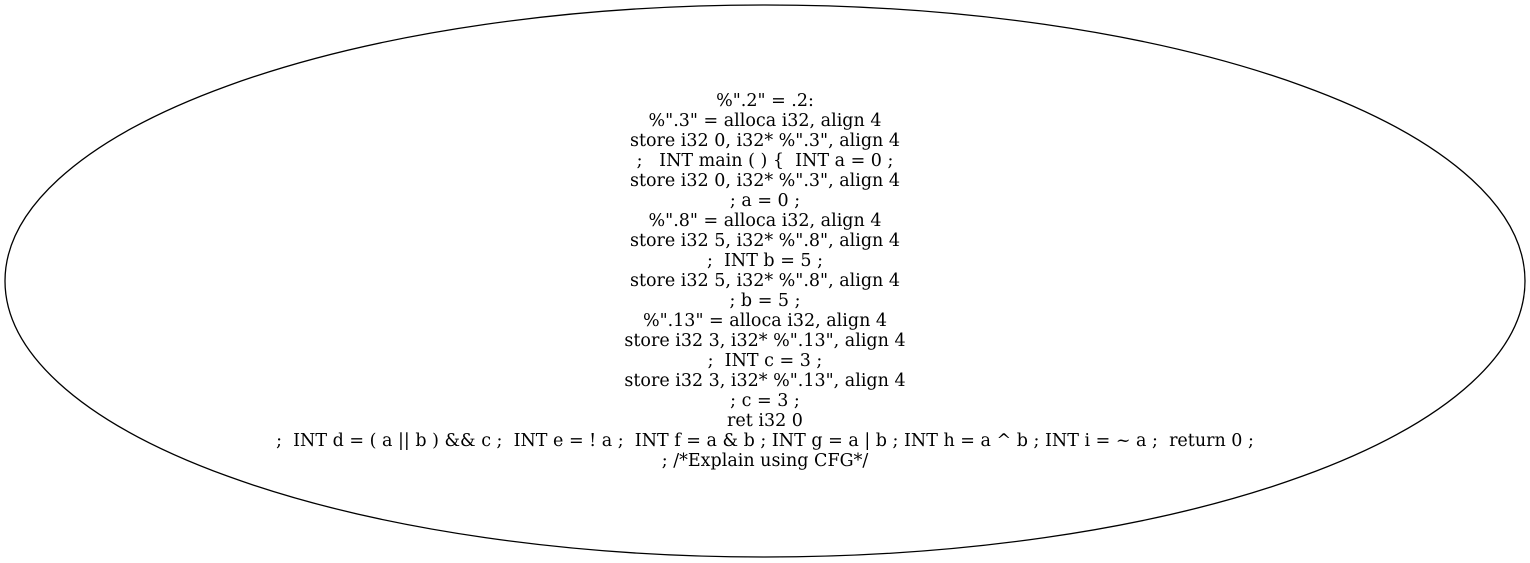  Describe the element at coordinates (765, 401) in the screenshot. I see `node-label-line: ; c = 3 ;` at that location.